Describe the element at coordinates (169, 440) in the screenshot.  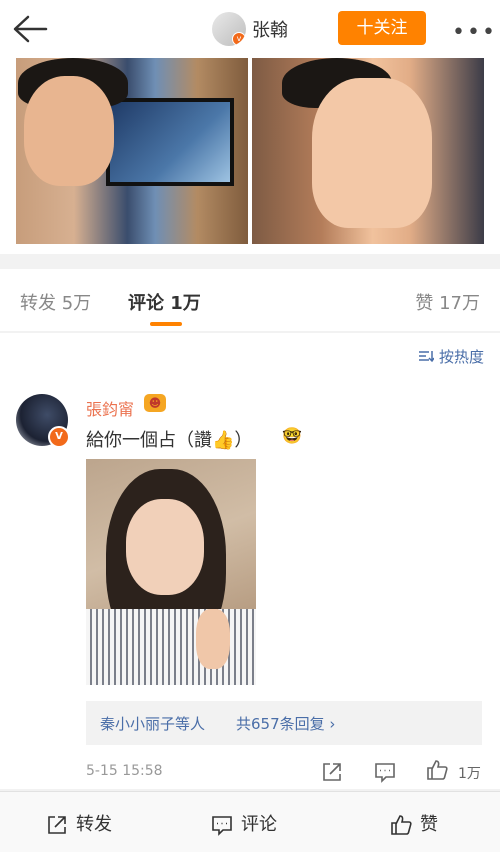
I see `comment-text: 給你一個占（讚👍）` at that location.